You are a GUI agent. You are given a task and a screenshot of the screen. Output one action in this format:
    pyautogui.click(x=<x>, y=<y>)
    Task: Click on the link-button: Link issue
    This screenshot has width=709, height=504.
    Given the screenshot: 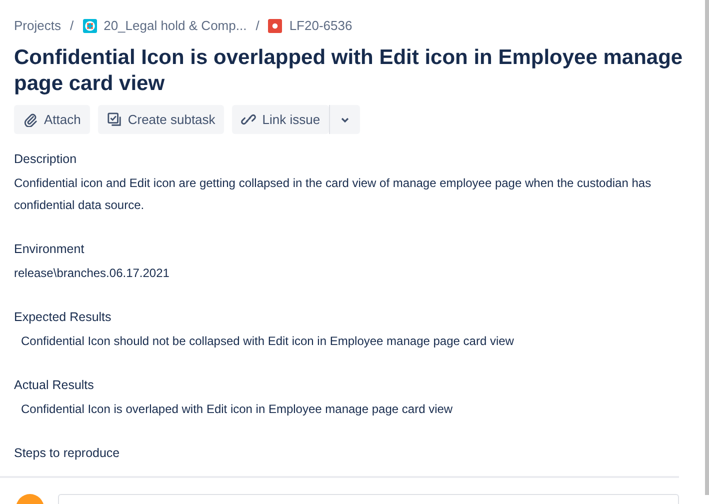 What is the action you would take?
    pyautogui.click(x=281, y=119)
    